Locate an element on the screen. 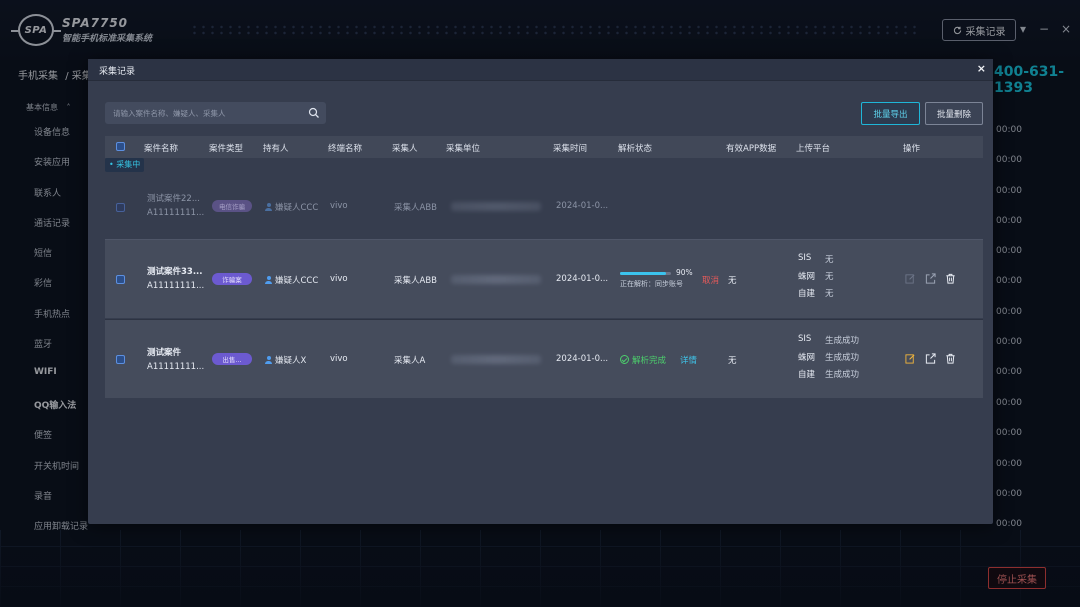 The image size is (1080, 607). column-header: 采集时间 is located at coordinates (570, 149).